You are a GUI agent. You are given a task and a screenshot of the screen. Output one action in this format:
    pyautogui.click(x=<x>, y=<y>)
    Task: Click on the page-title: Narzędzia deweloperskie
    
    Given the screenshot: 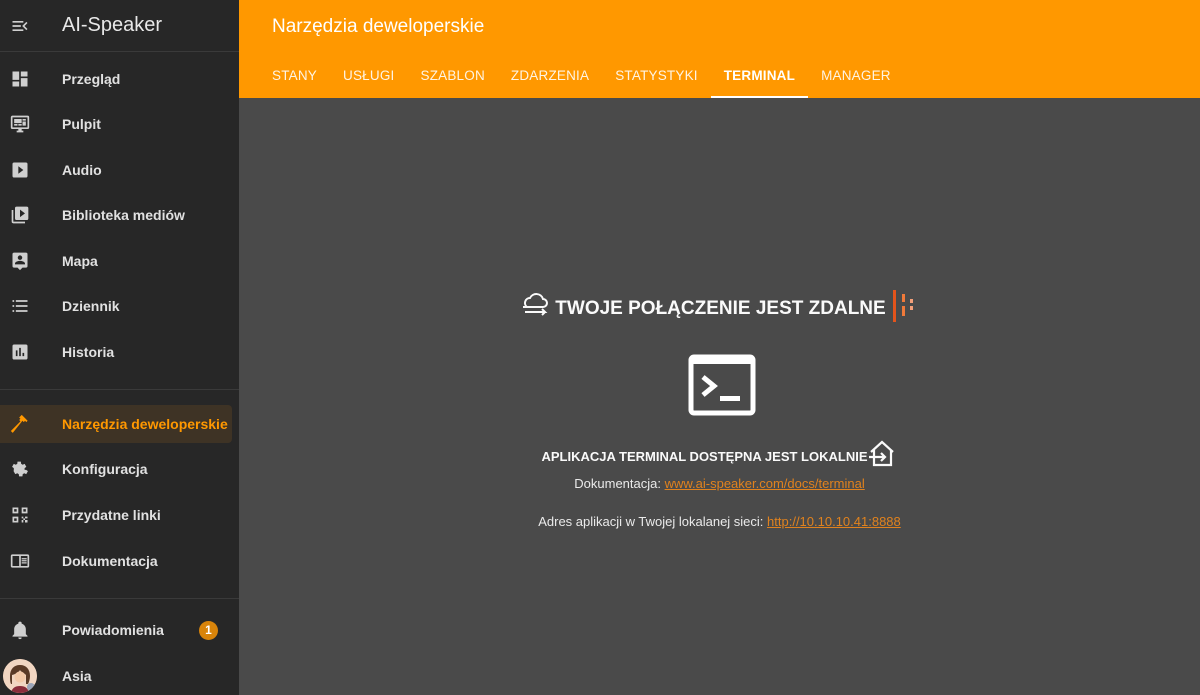 What is the action you would take?
    pyautogui.click(x=378, y=26)
    